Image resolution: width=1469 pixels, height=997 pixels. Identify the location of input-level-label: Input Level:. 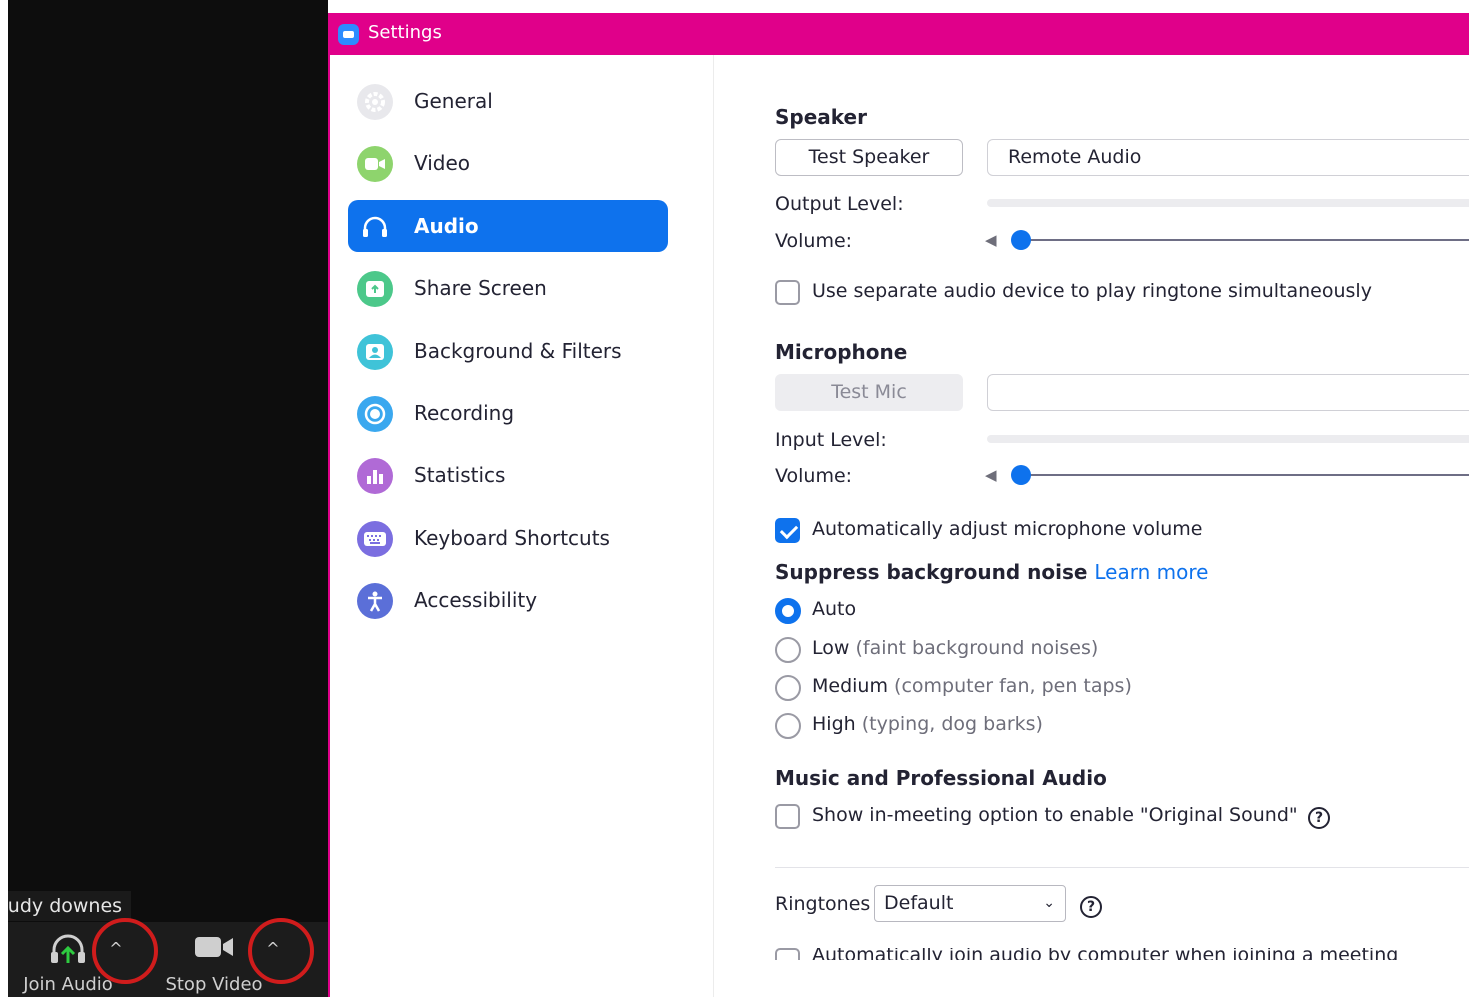
(831, 440).